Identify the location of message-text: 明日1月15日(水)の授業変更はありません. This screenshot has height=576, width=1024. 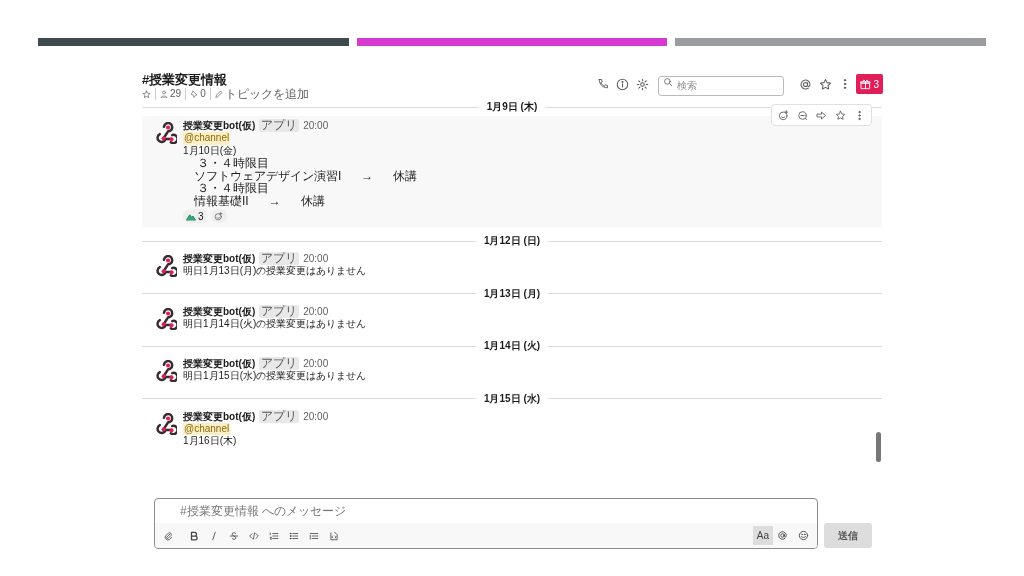
(275, 376).